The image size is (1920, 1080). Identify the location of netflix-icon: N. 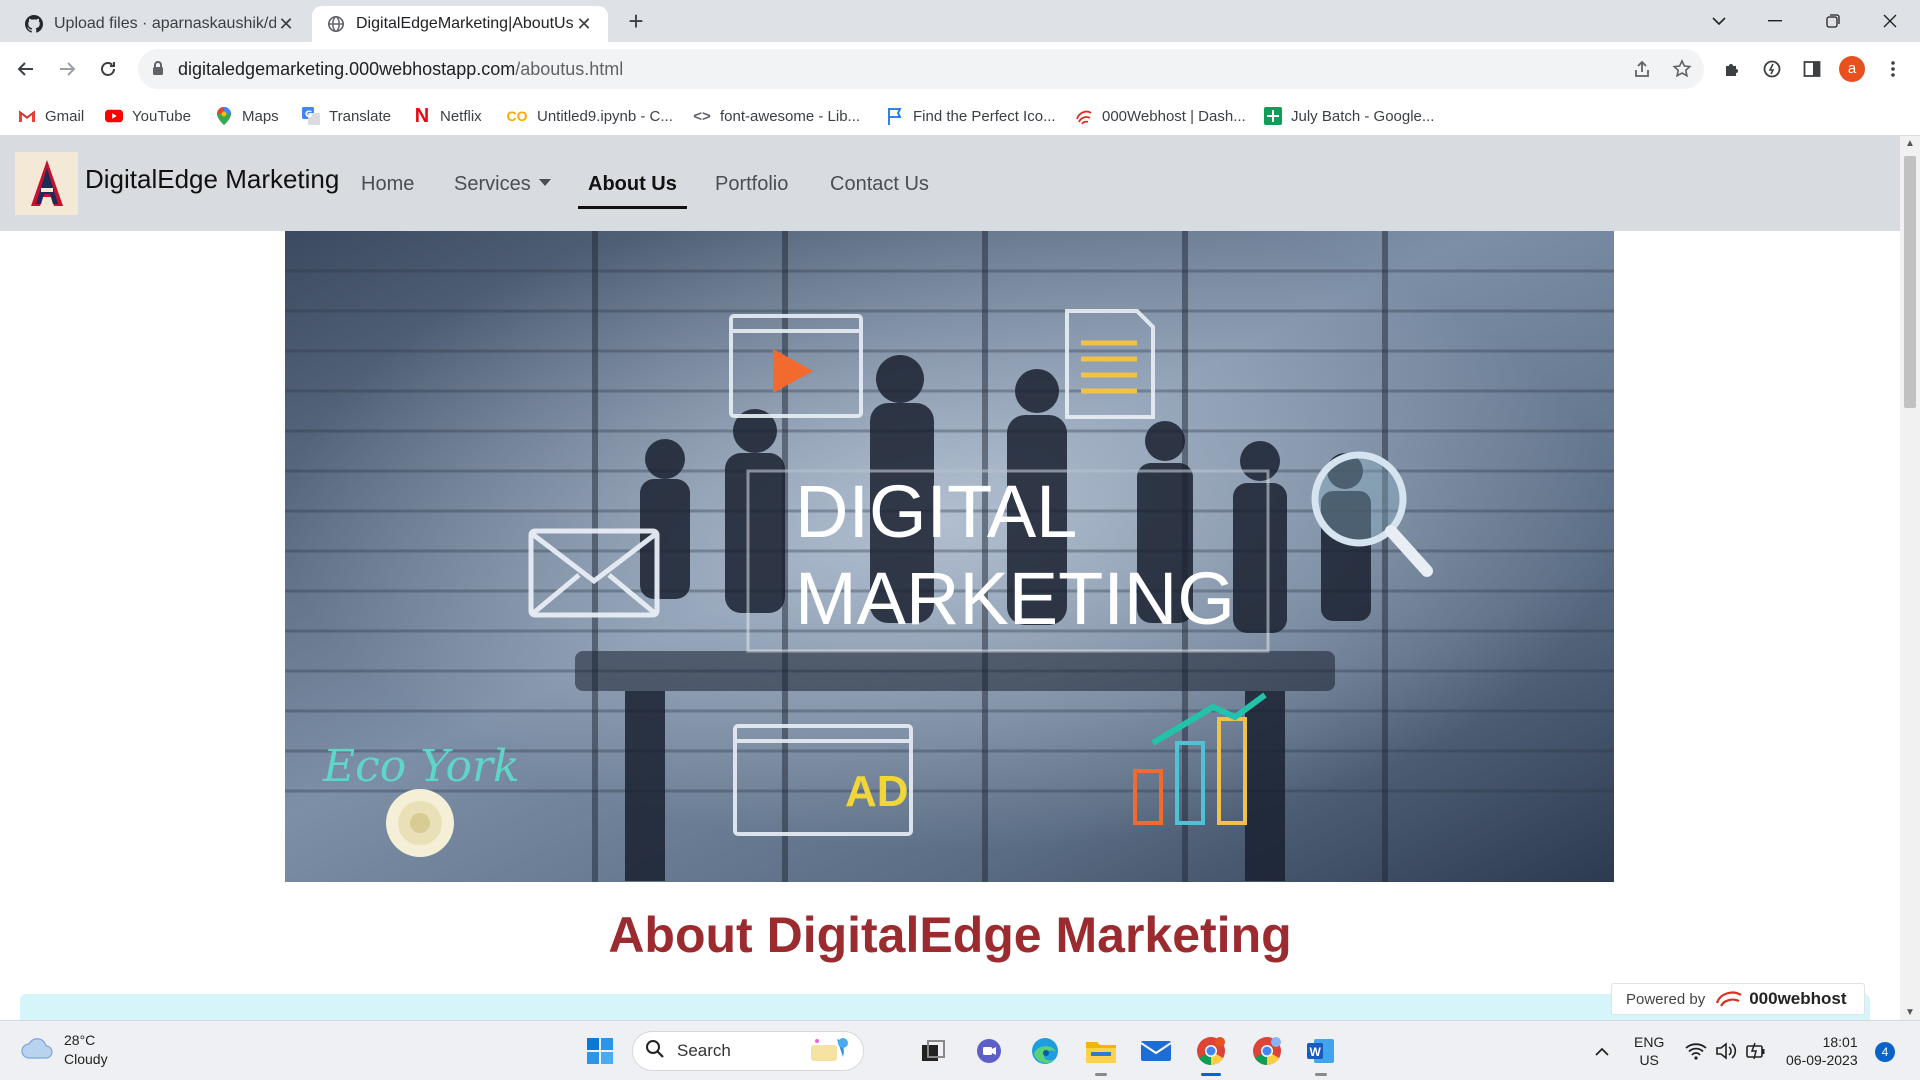
(422, 115).